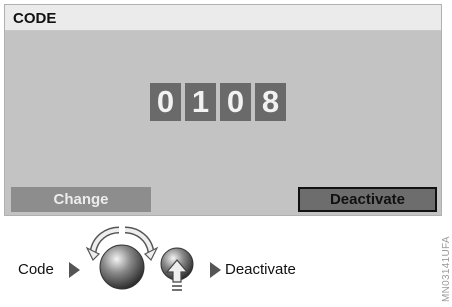  I want to click on deactivate-button: Deactivate, so click(367, 199).